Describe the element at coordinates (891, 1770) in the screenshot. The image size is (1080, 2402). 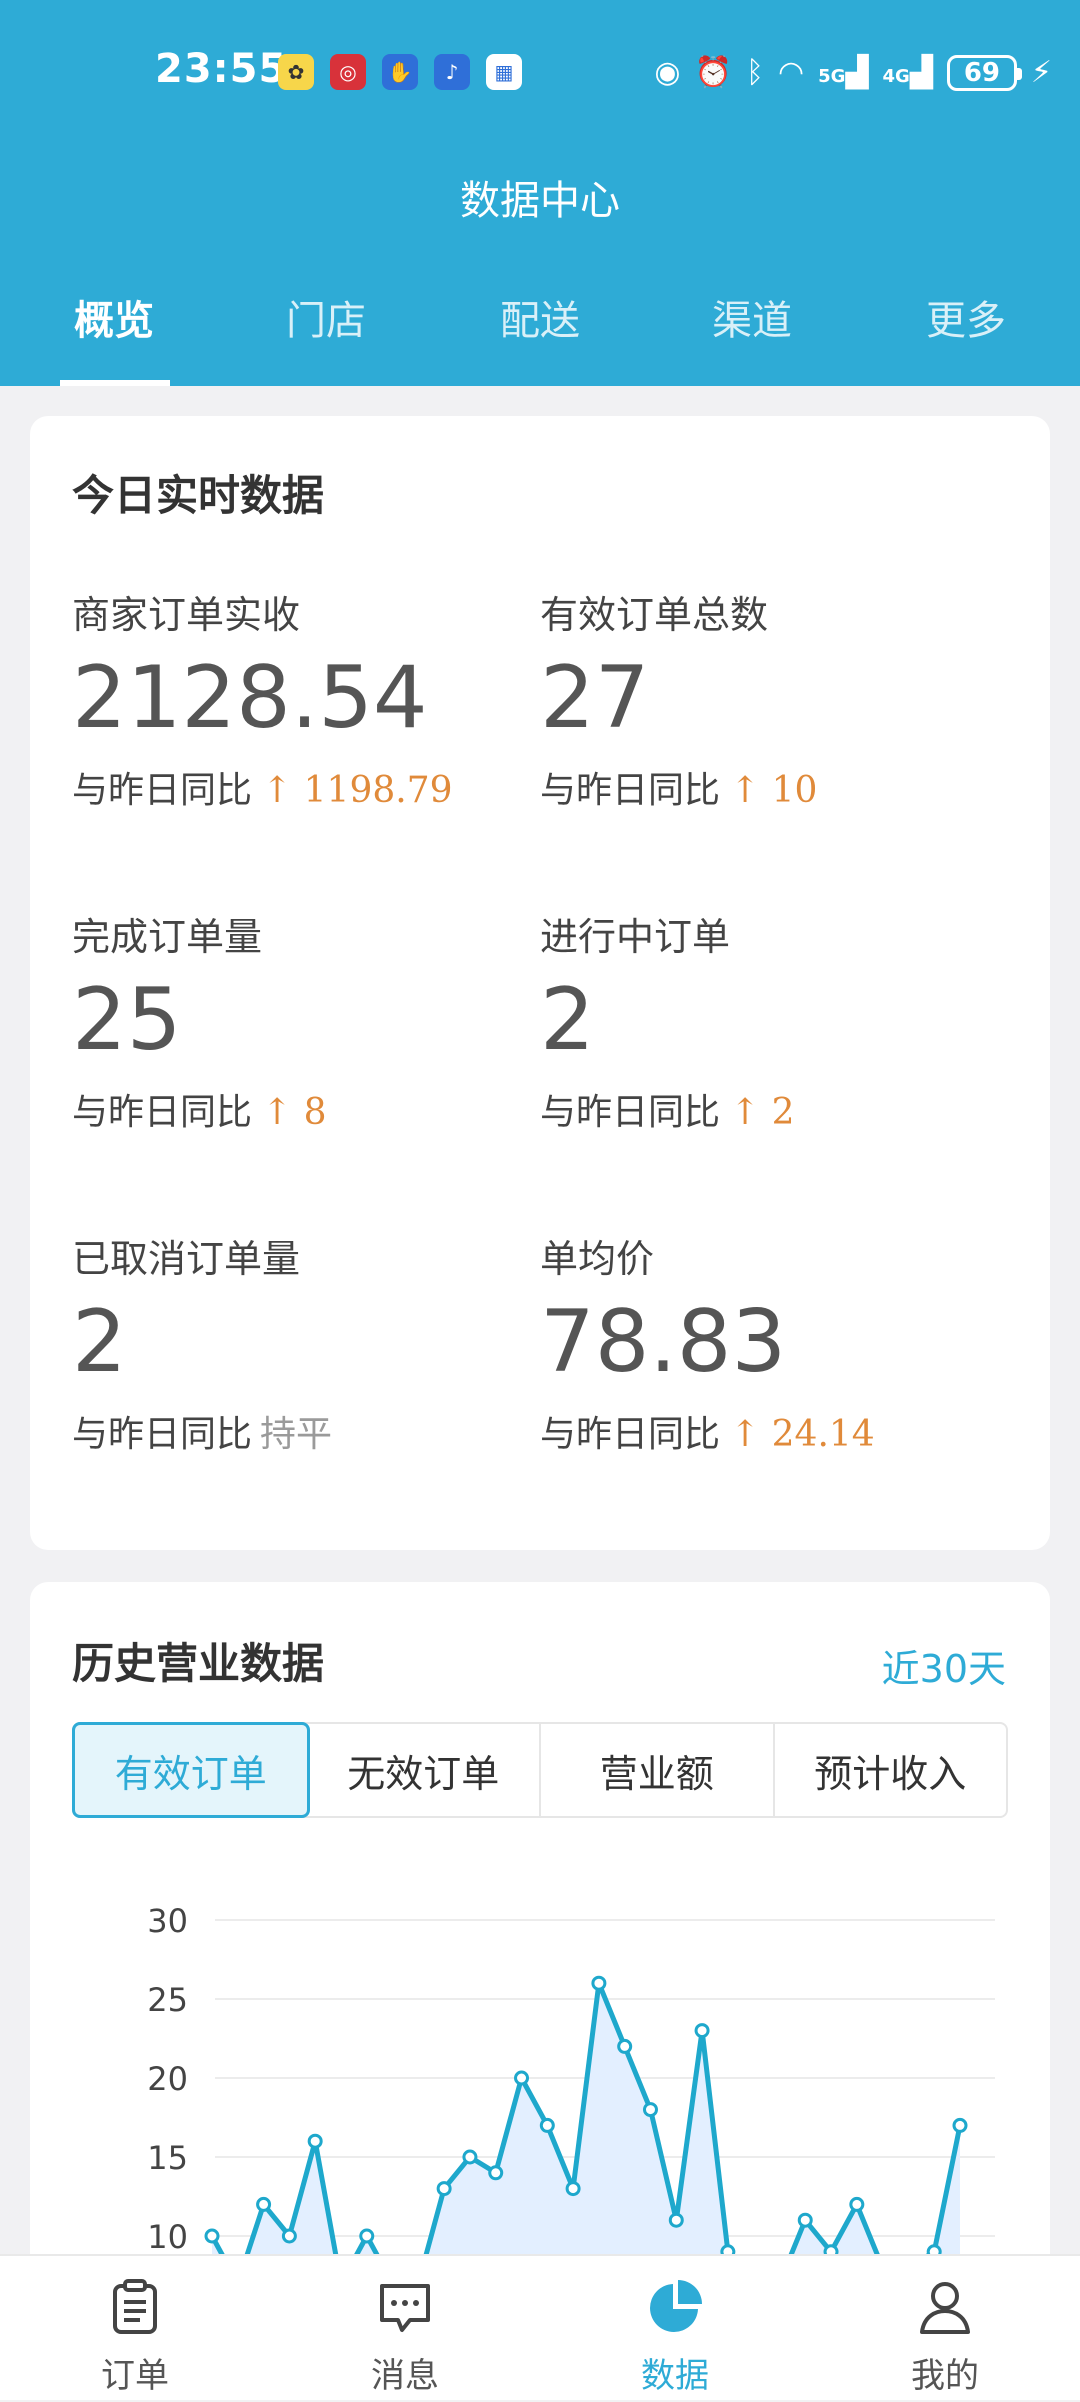
I see `segment-estimated-income: 预计收入` at that location.